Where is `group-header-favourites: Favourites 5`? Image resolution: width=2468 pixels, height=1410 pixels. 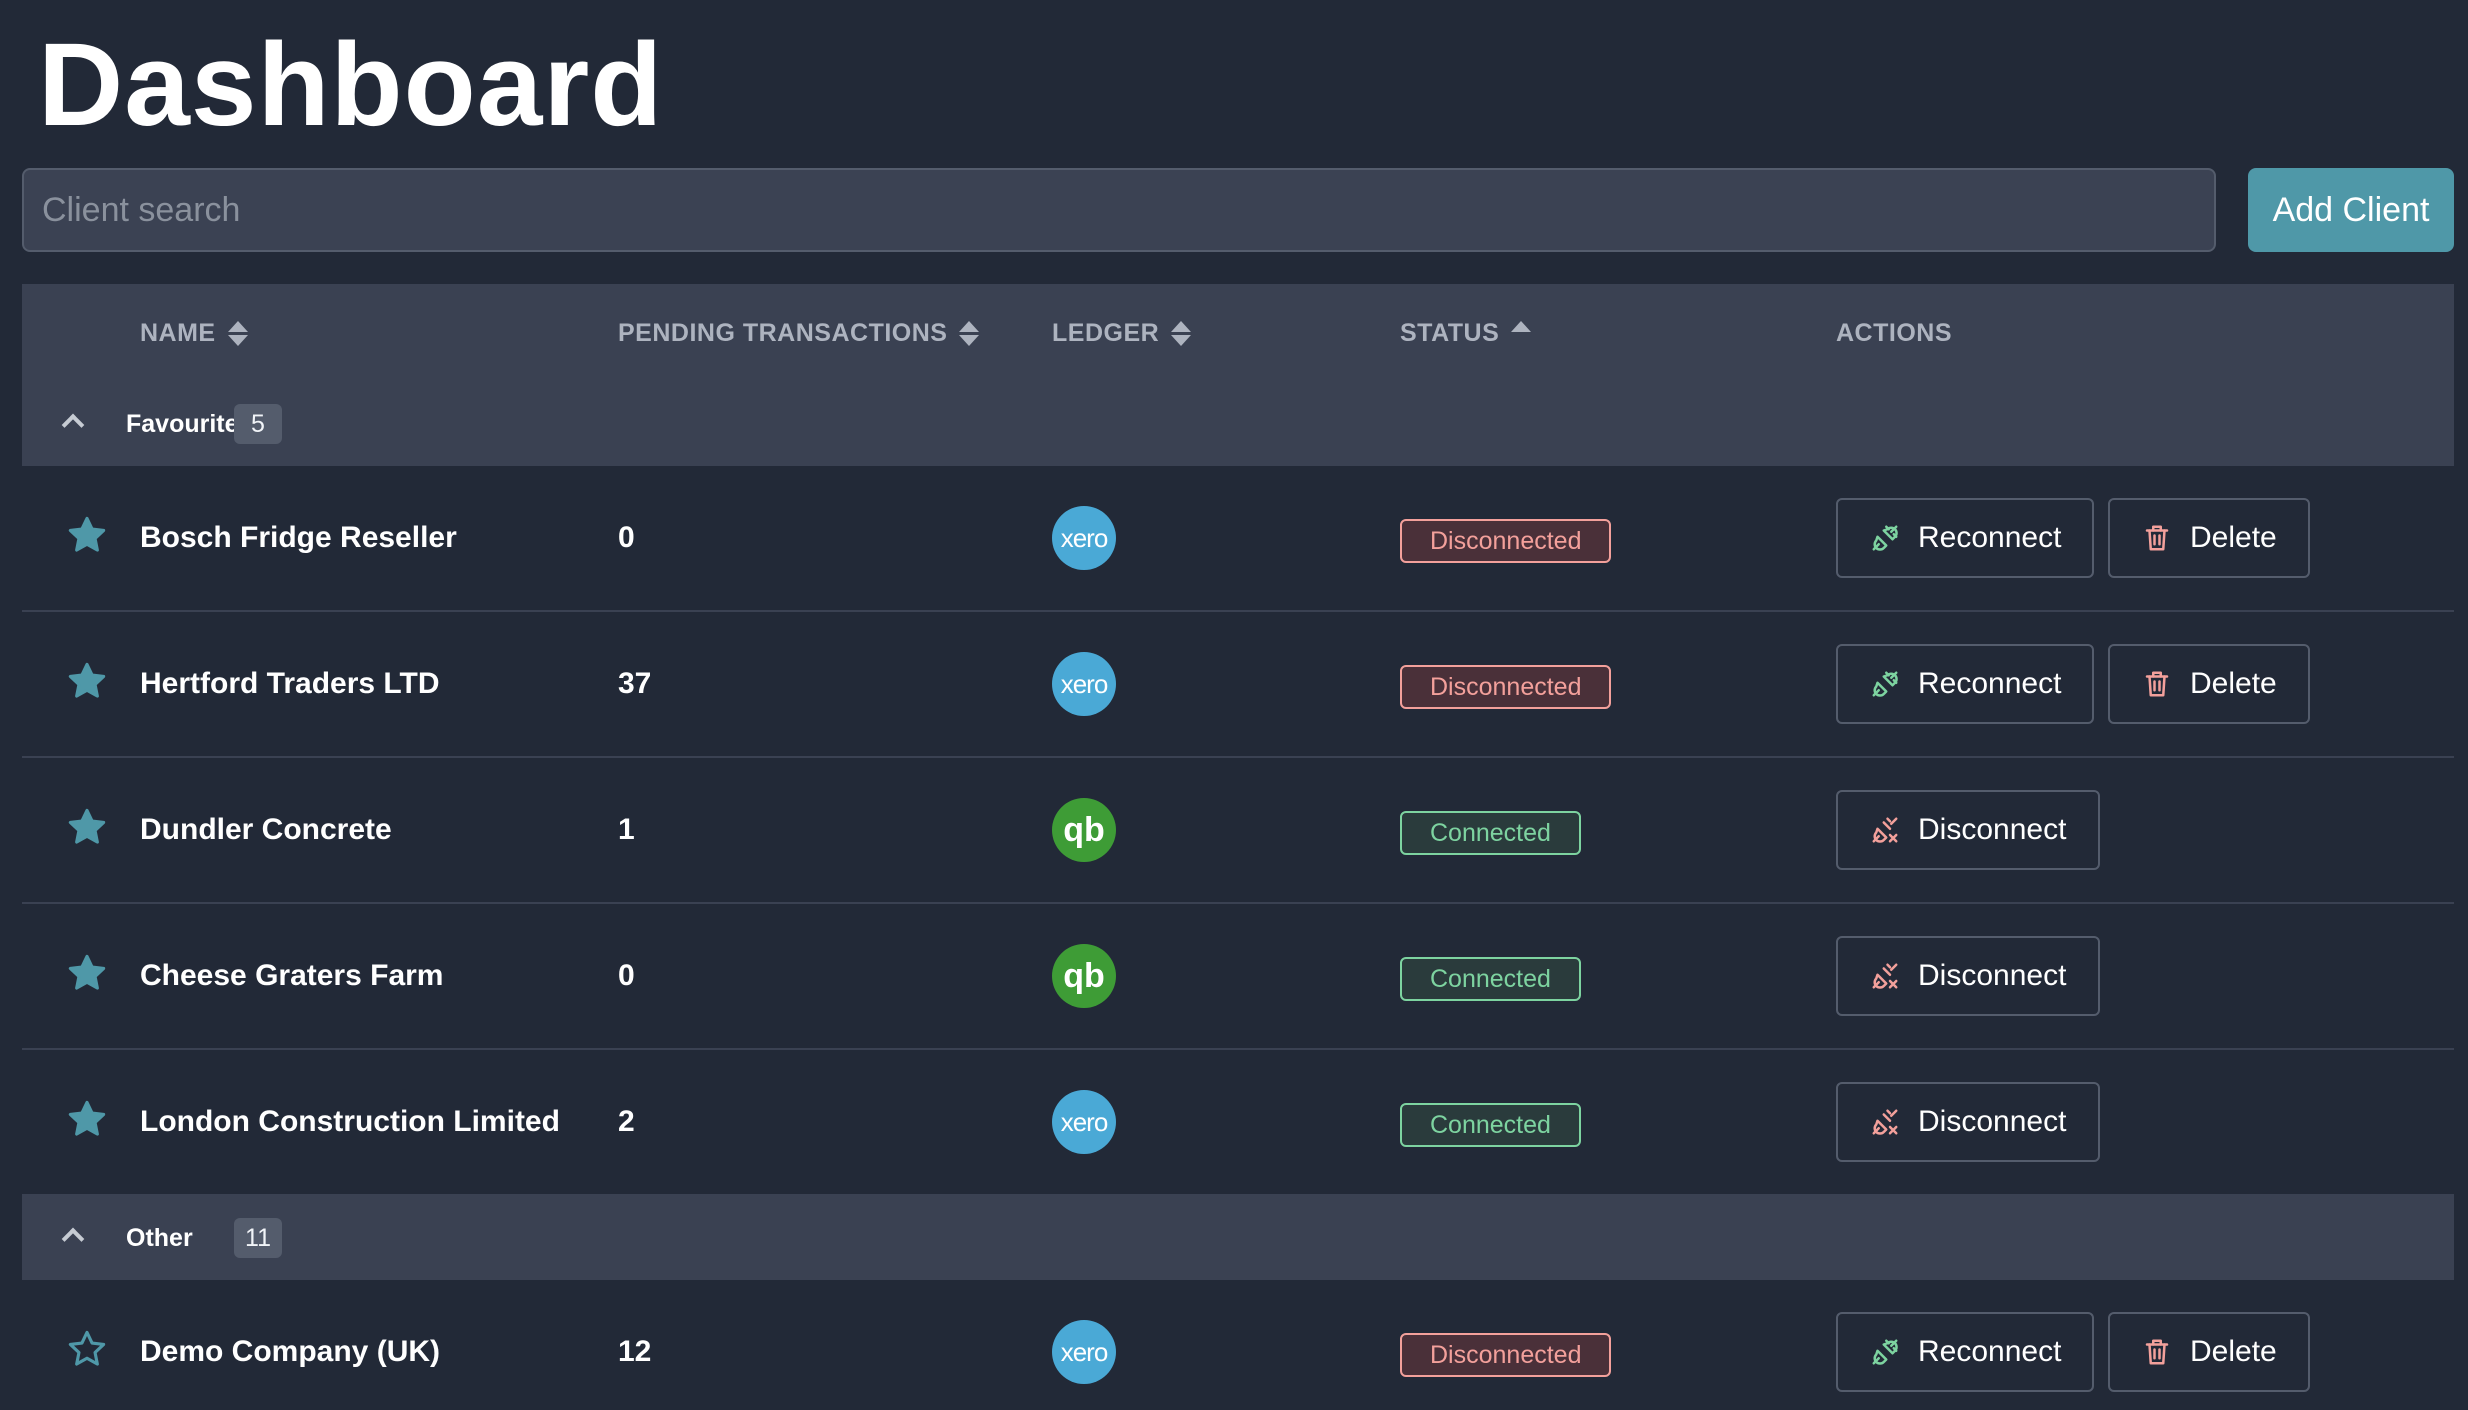 group-header-favourites: Favourites 5 is located at coordinates (1238, 424).